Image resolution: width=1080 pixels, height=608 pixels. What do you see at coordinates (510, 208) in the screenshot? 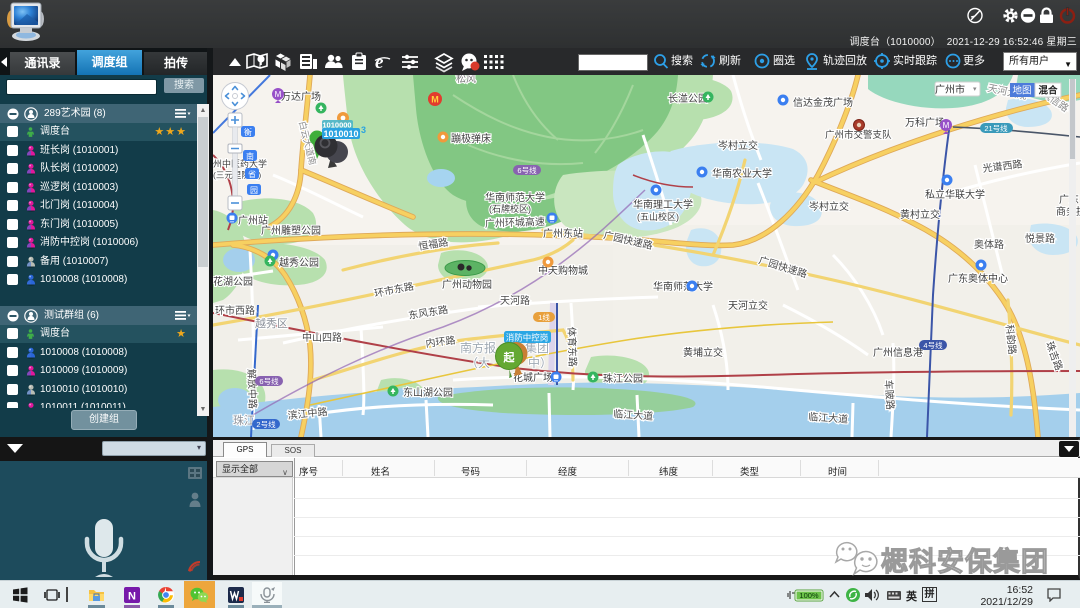
I see `svg-text: (石牌校区)` at bounding box center [510, 208].